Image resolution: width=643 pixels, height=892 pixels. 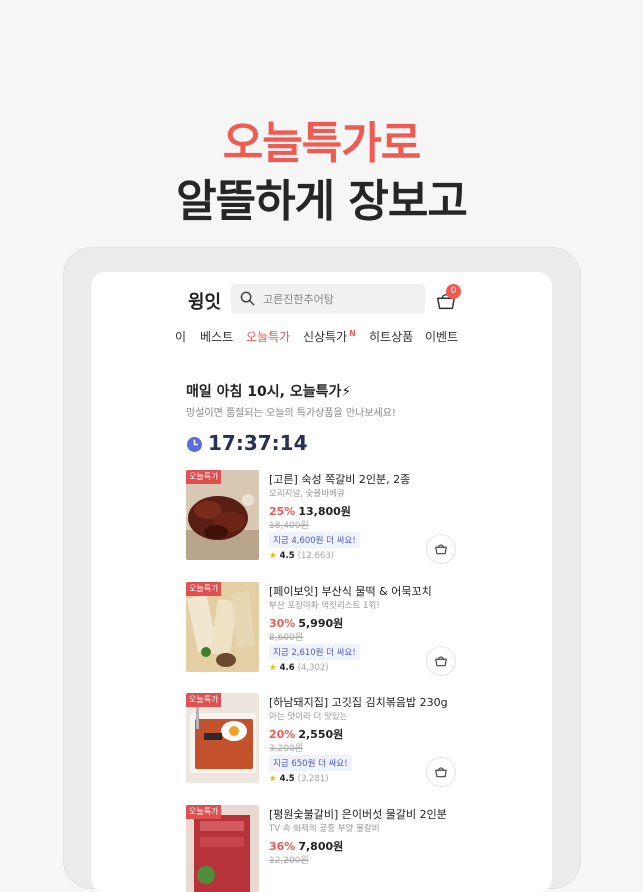 What do you see at coordinates (247, 298) in the screenshot?
I see `search-icon` at bounding box center [247, 298].